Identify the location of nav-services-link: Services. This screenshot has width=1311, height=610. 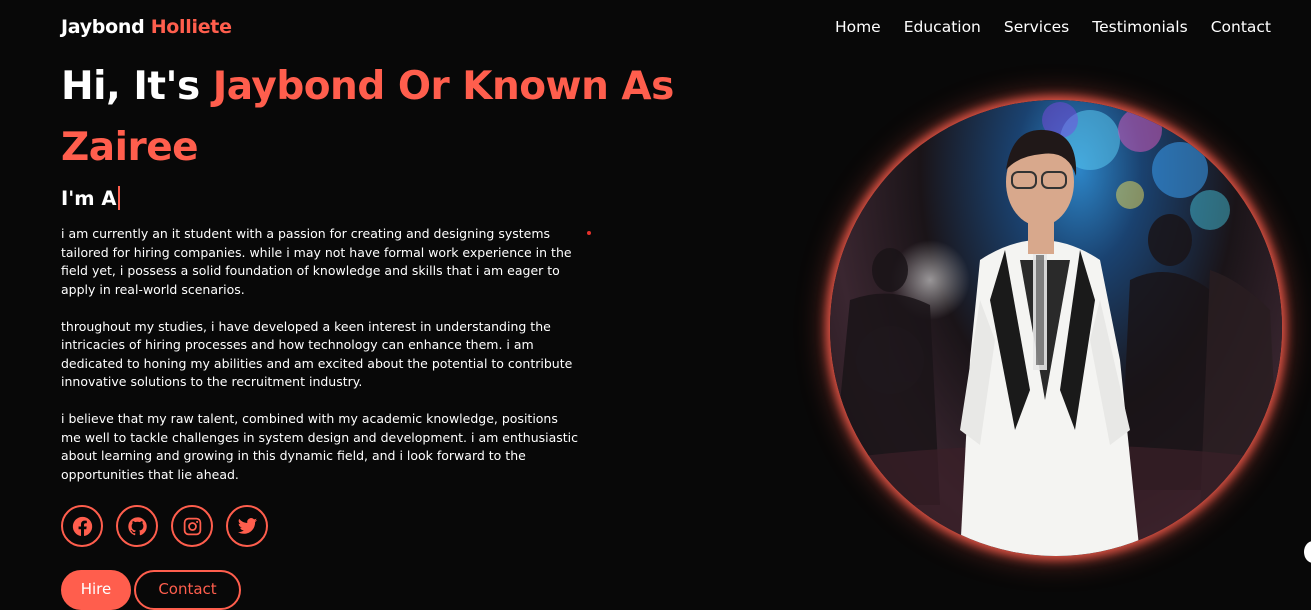
(1036, 27).